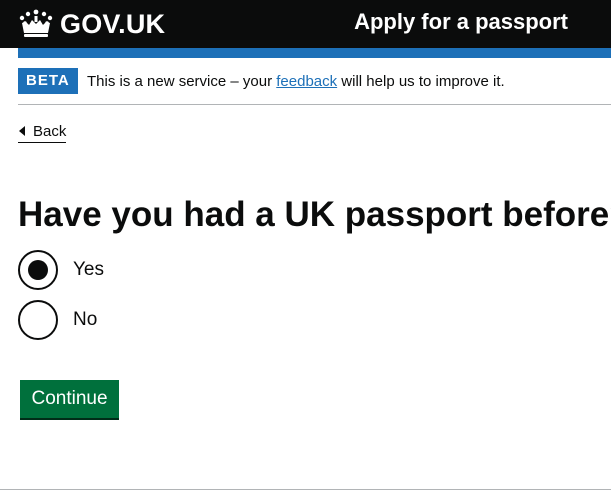 The image size is (611, 491). Describe the element at coordinates (314, 214) in the screenshot. I see `page-title: Have you had a UK passport before?` at that location.